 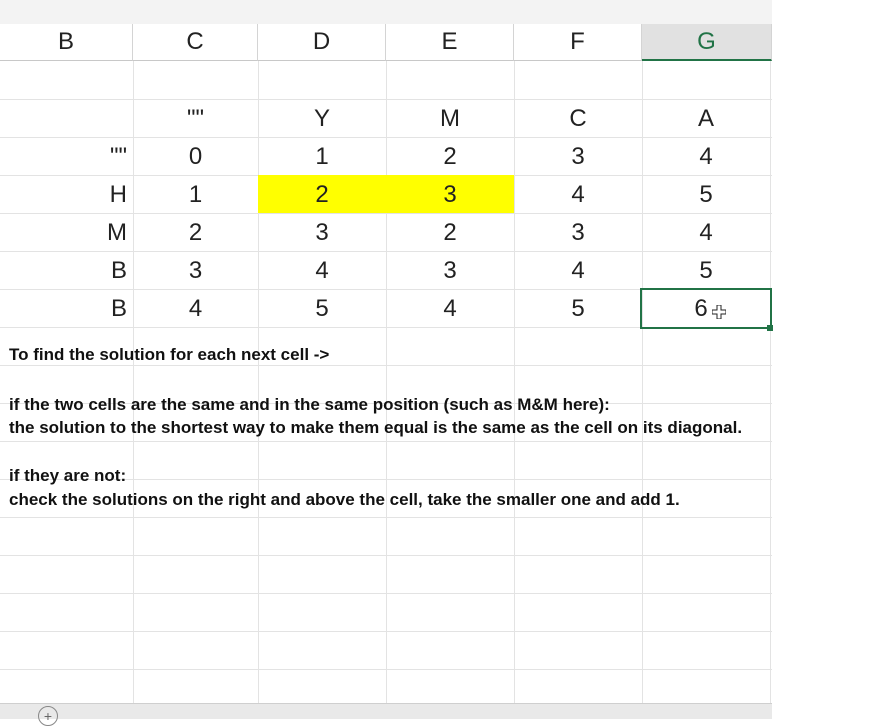 I want to click on active-cell-border, so click(x=706, y=308).